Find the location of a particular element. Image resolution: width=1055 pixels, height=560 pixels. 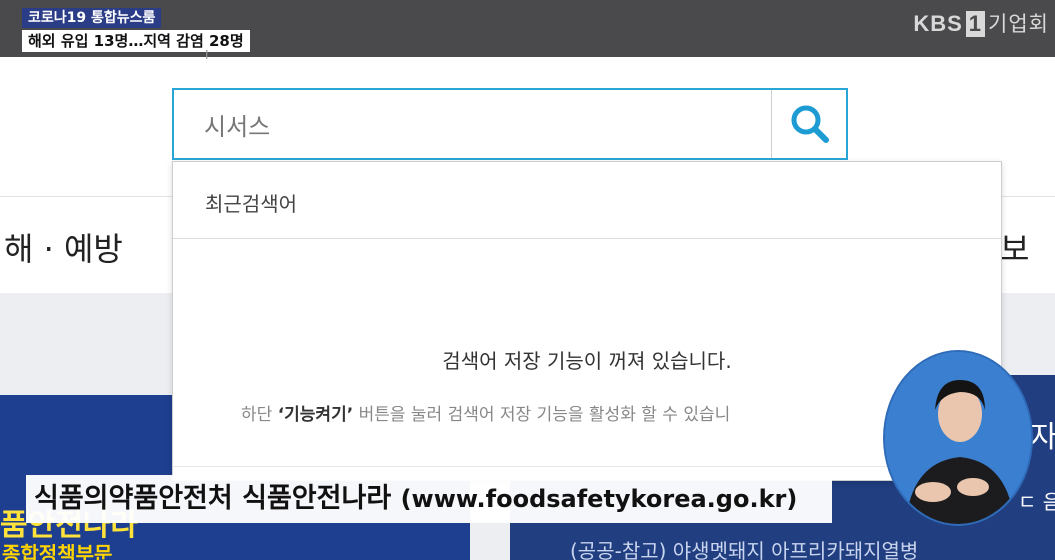

broadcaster-logo: KBS 1 기업회 is located at coordinates (981, 23).